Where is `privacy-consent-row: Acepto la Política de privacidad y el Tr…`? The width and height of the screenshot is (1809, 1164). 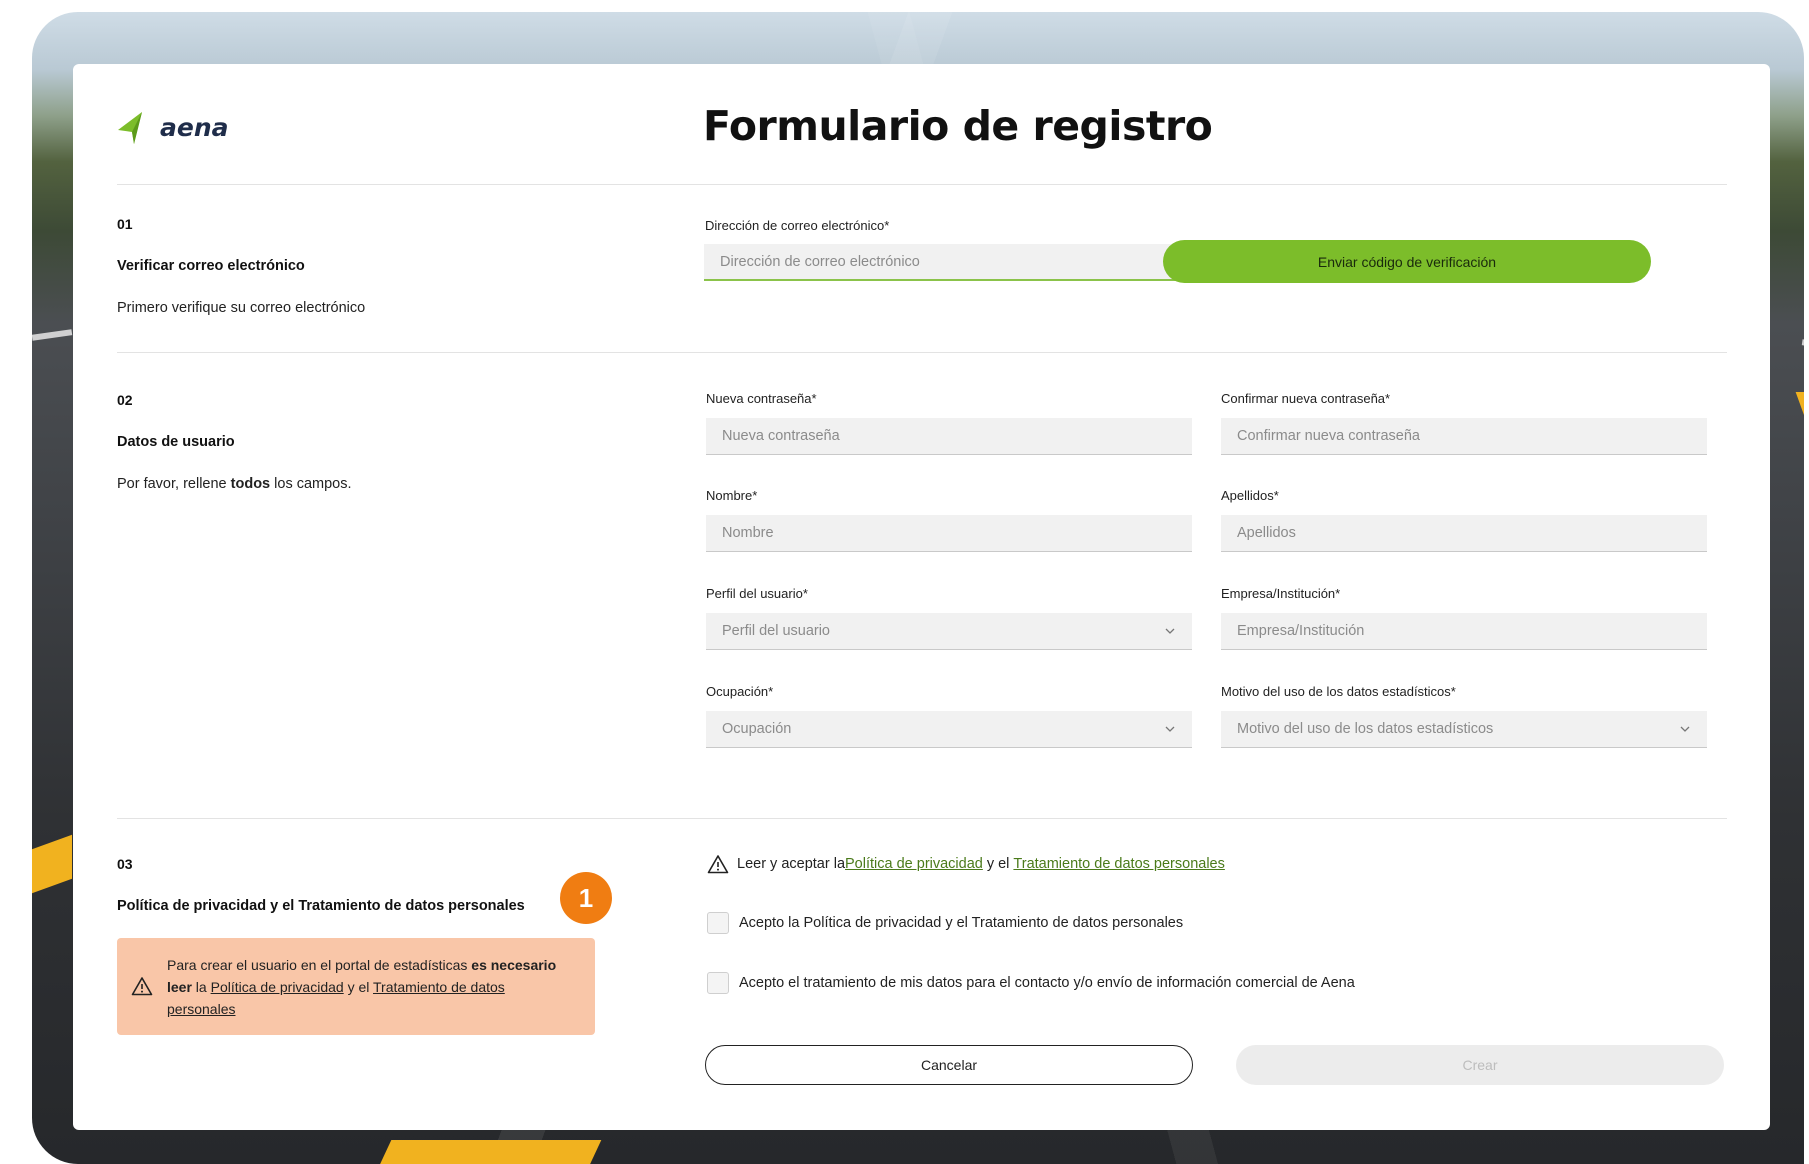
privacy-consent-row: Acepto la Política de privacidad y el Tr… is located at coordinates (945, 923).